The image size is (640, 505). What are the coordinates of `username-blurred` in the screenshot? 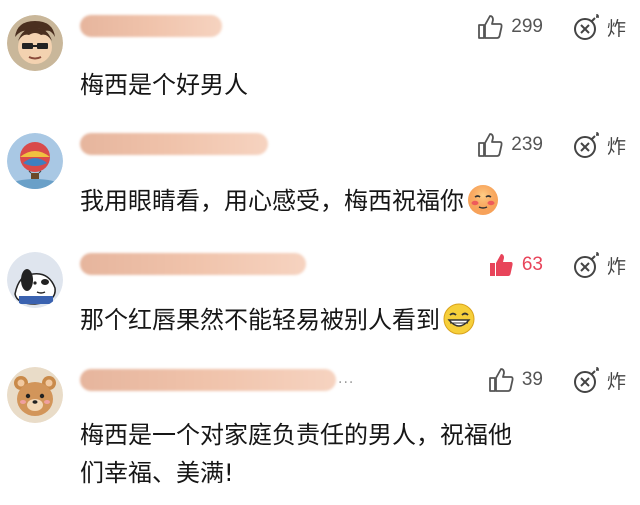 It's located at (208, 380).